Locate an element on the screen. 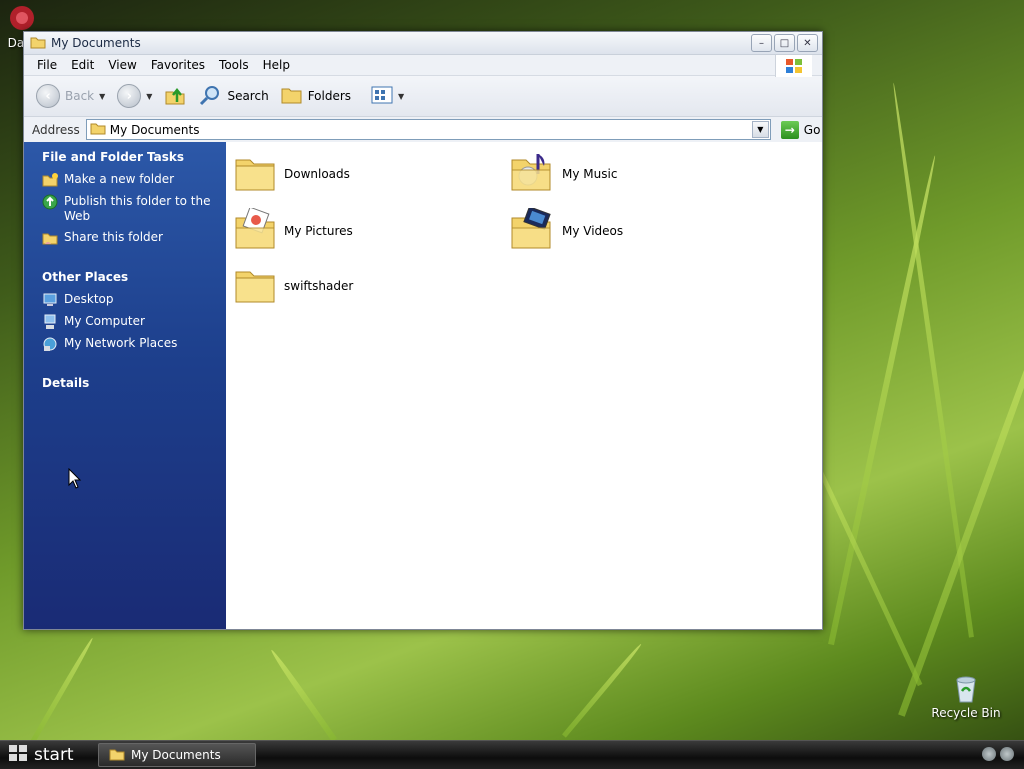 This screenshot has width=1024, height=769. desktop-icon-recycle-bin: Recycle Bin is located at coordinates (966, 696).